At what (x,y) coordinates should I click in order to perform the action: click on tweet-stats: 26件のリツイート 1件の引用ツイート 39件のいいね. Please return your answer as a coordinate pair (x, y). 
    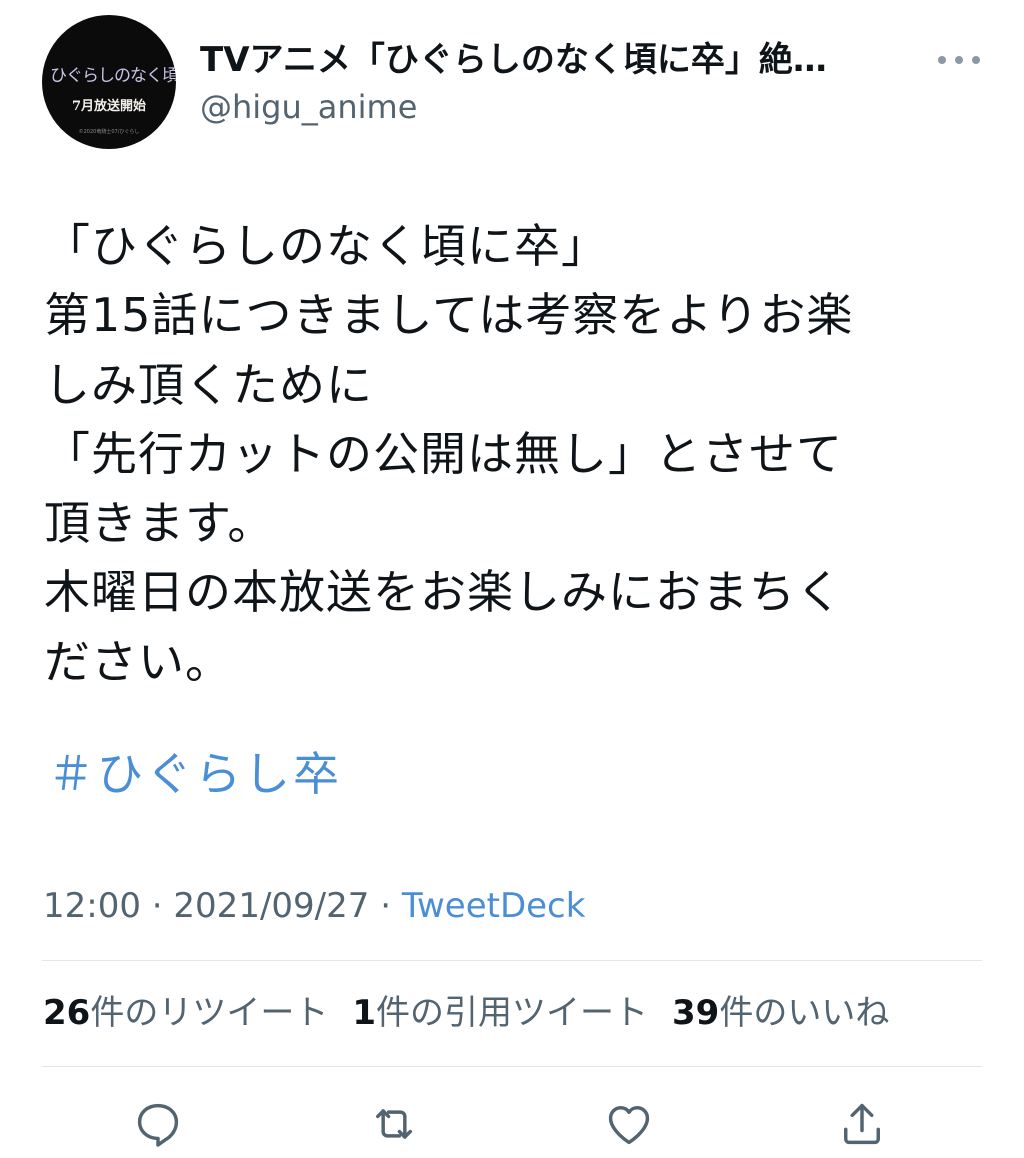
    Looking at the image, I should click on (478, 1013).